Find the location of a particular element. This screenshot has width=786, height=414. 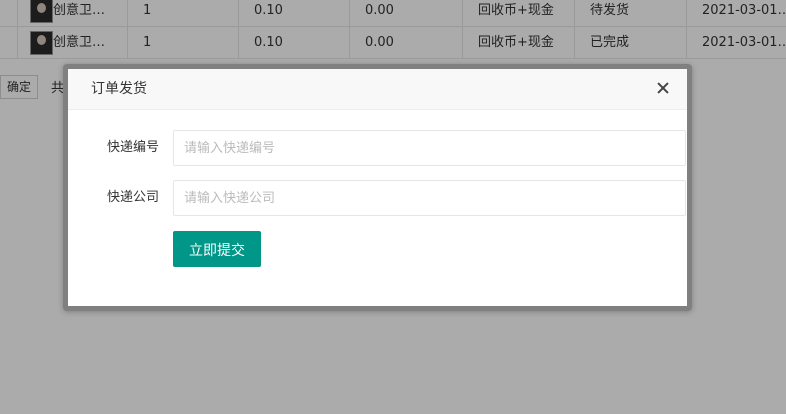

dialog-title: 订单发货 is located at coordinates (119, 89).